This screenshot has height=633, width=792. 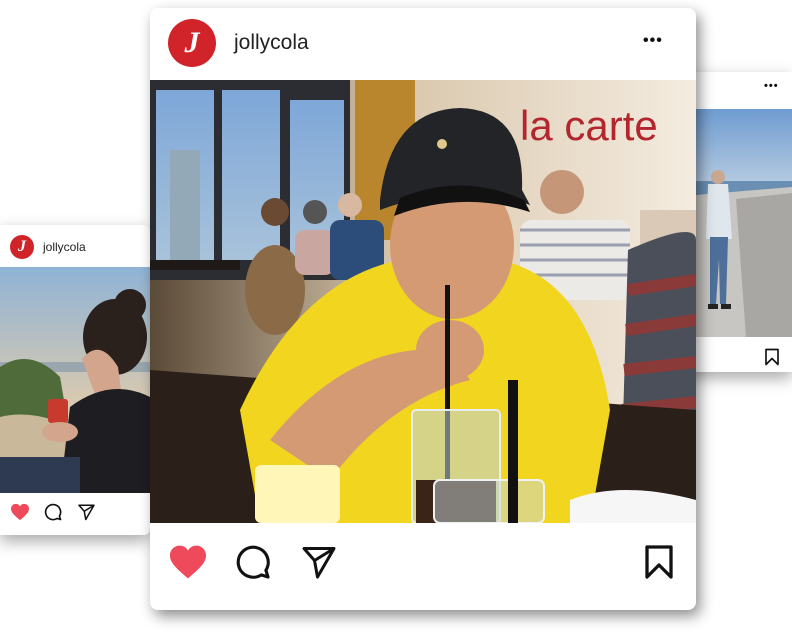 What do you see at coordinates (22, 247) in the screenshot?
I see `left-post-avatar: J` at bounding box center [22, 247].